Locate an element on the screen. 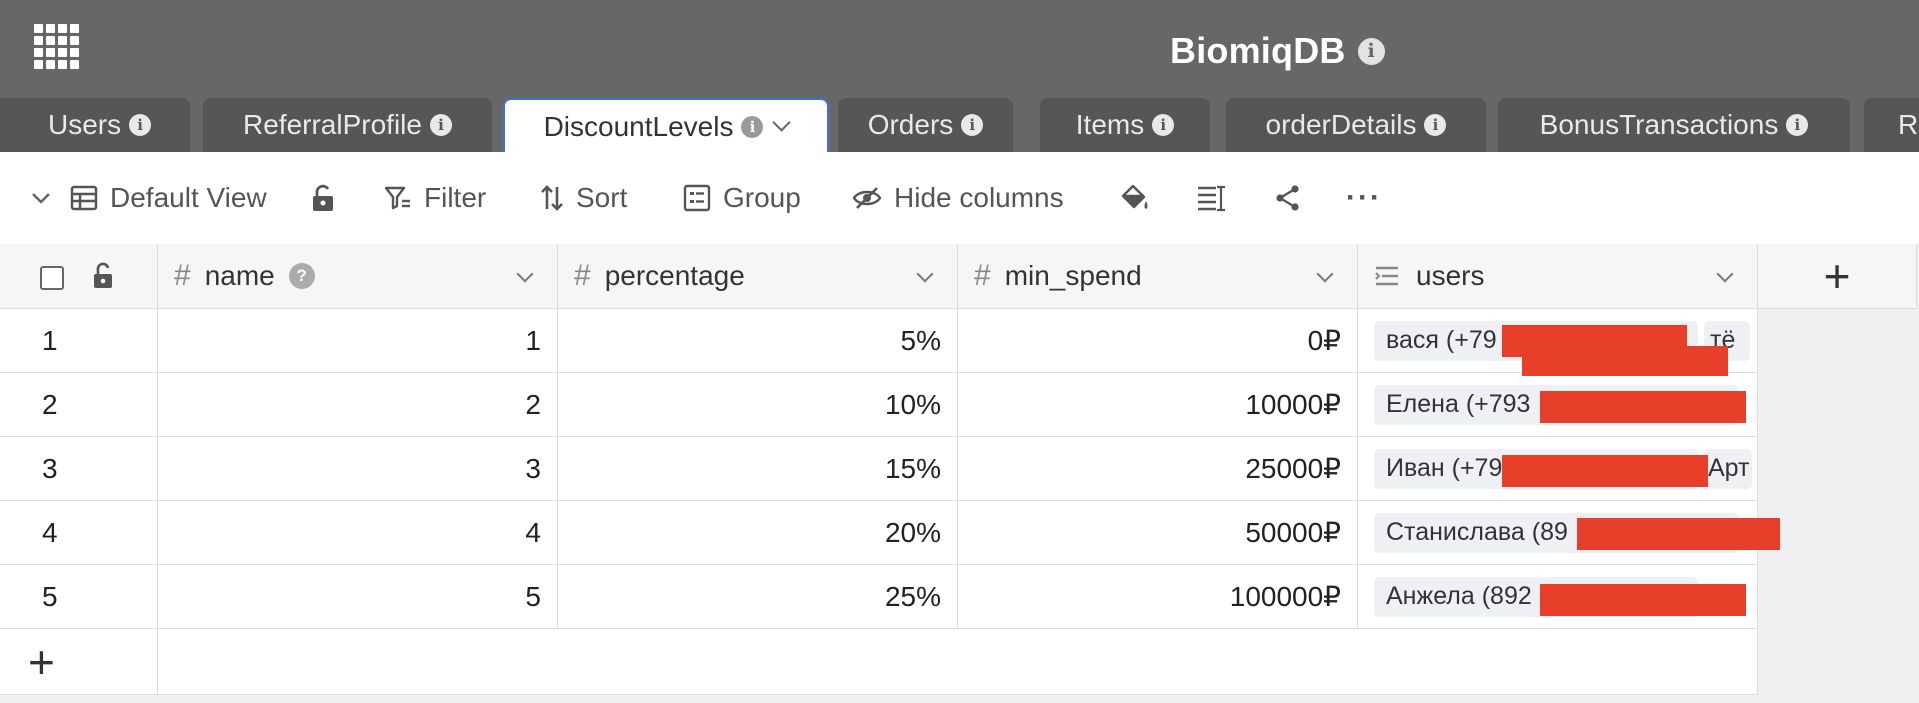 The image size is (1919, 703). collapse-toggle is located at coordinates (41, 198).